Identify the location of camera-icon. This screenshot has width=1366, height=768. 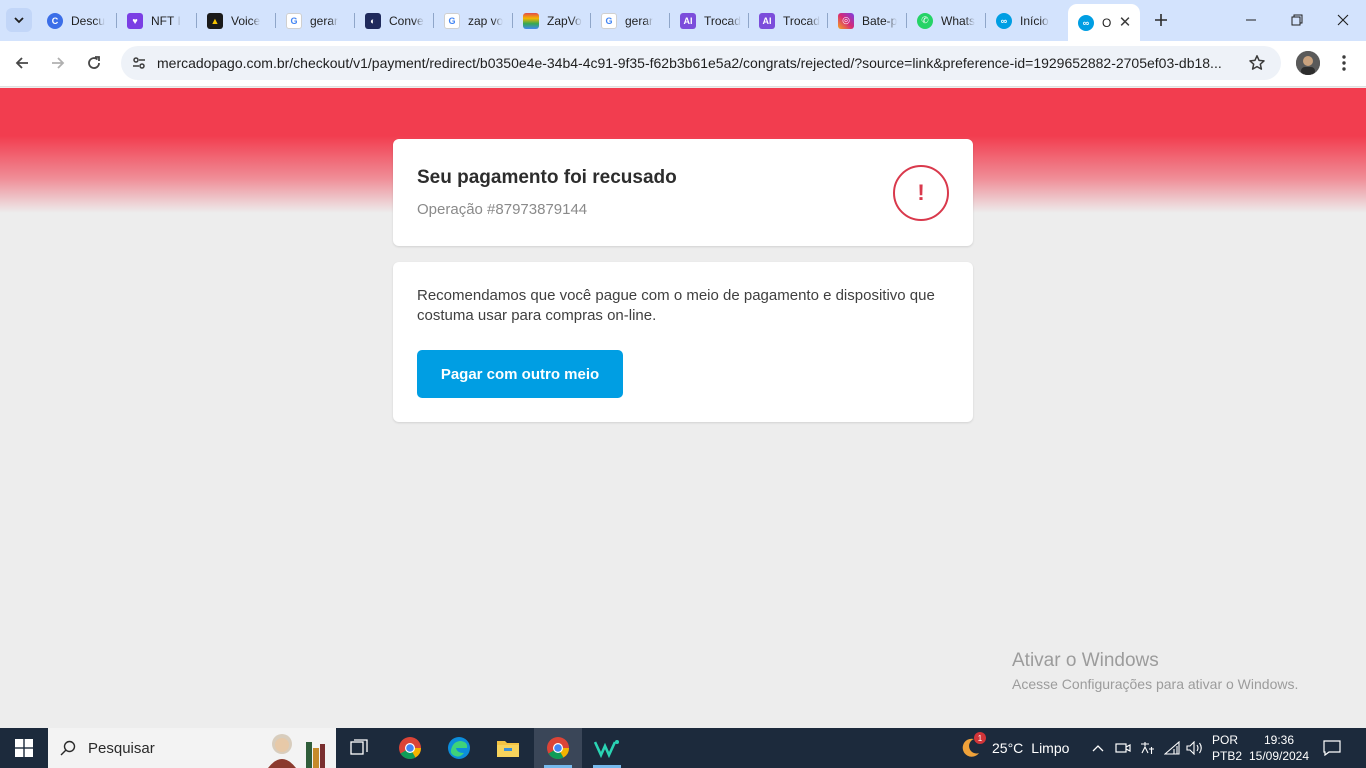
(1123, 748).